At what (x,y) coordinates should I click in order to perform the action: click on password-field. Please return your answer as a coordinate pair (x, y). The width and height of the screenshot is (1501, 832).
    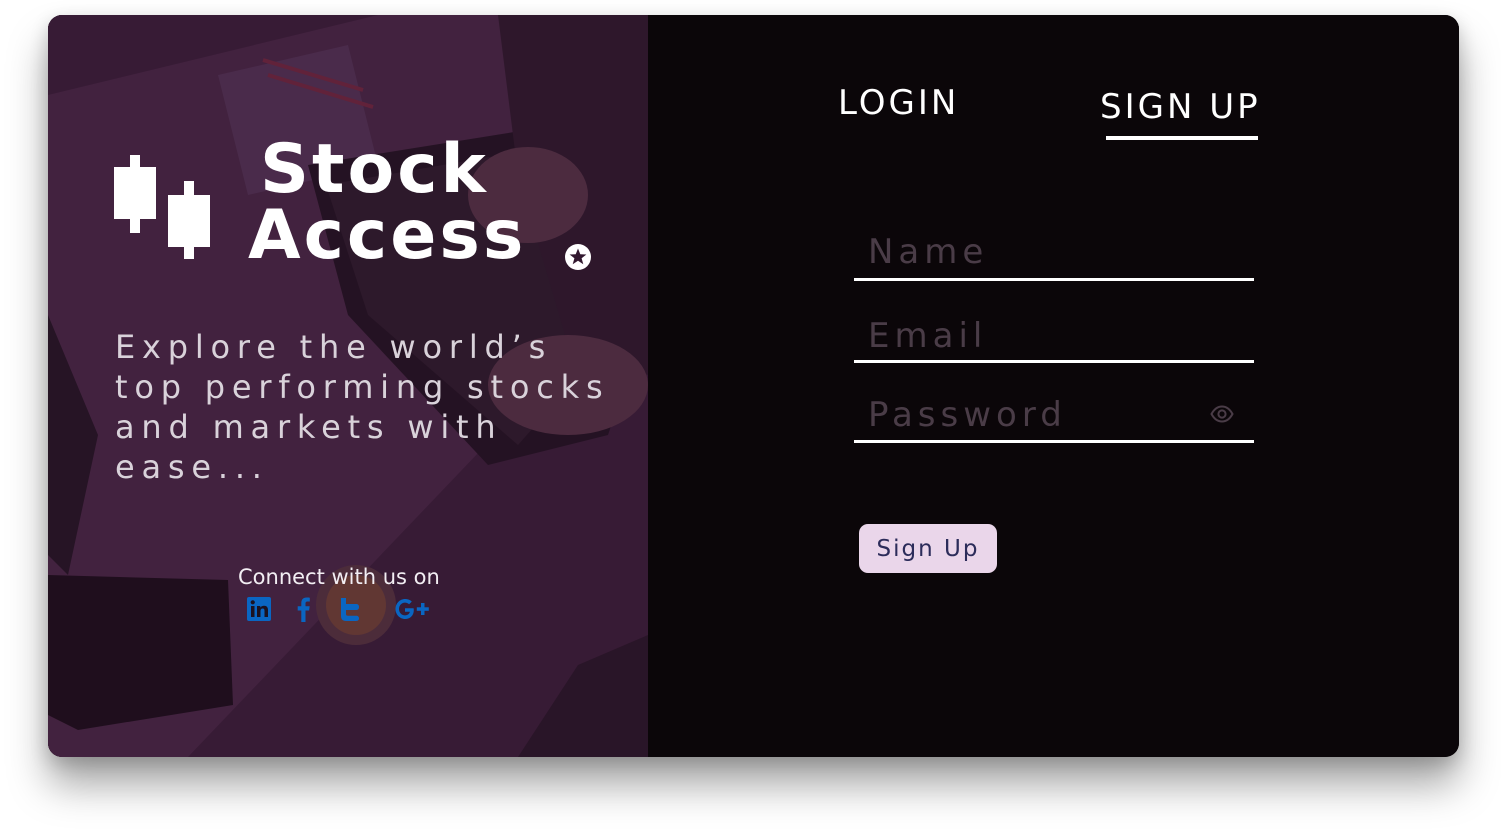
    Looking at the image, I should click on (1054, 417).